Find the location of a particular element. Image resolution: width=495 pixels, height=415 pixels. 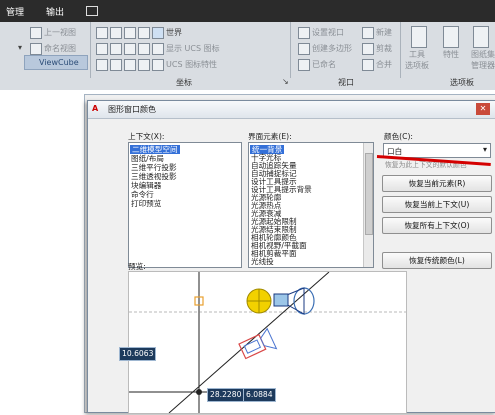

sheet-set-label-2: 管理器 is located at coordinates (483, 65).